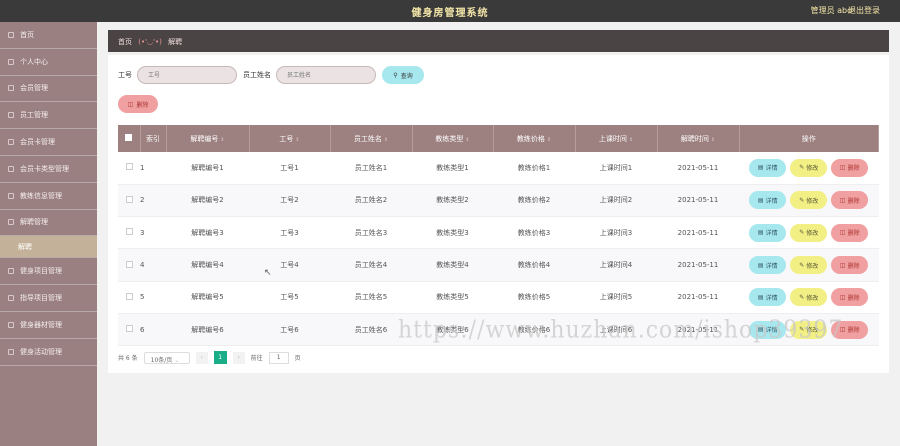 Image resolution: width=900 pixels, height=446 pixels. Describe the element at coordinates (208, 138) in the screenshot. I see `col-dismissal-no: 解聘编号 ⇕` at that location.